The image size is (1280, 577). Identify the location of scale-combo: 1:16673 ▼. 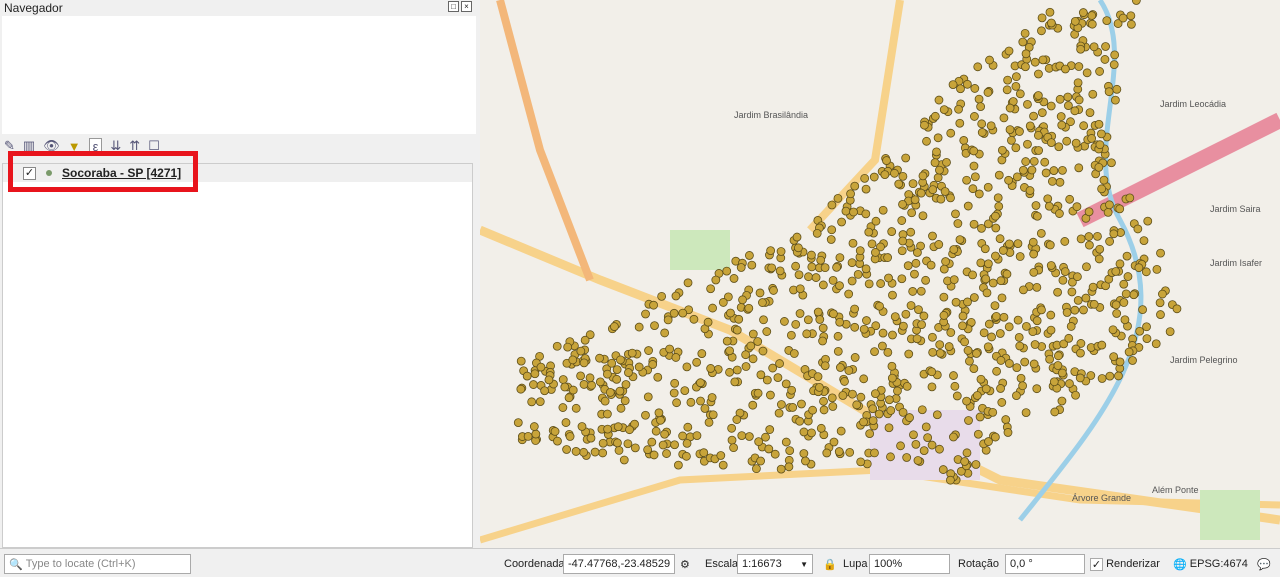
(775, 564).